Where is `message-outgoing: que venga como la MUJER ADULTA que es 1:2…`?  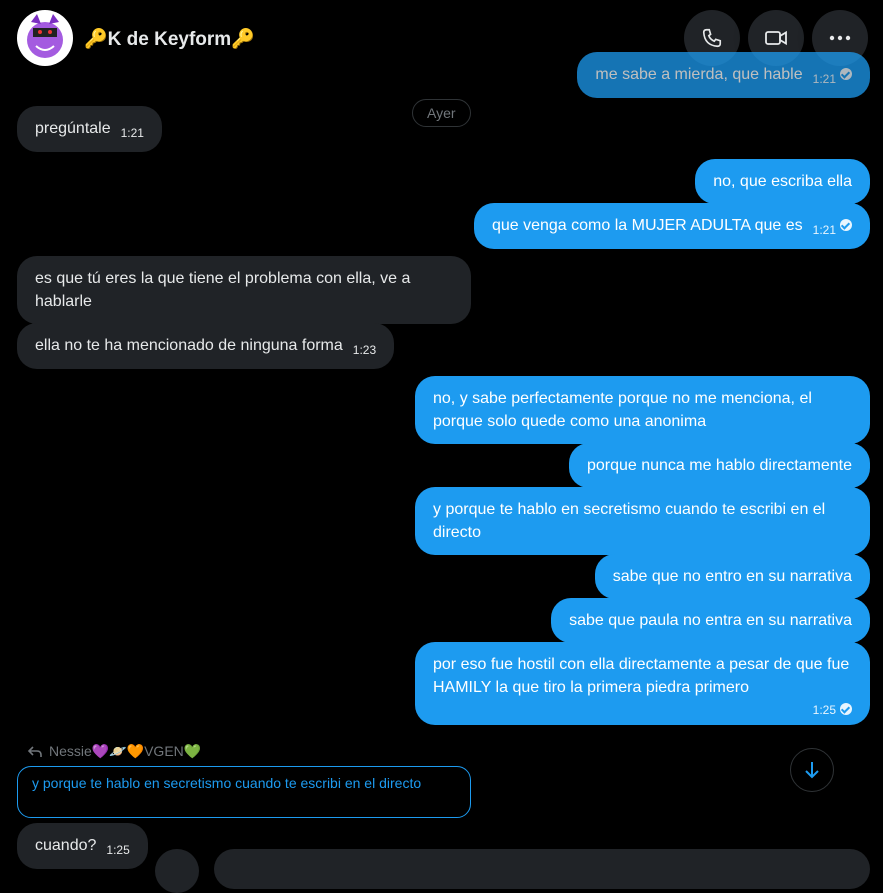 message-outgoing: que venga como la MUJER ADULTA que es 1:2… is located at coordinates (671, 226).